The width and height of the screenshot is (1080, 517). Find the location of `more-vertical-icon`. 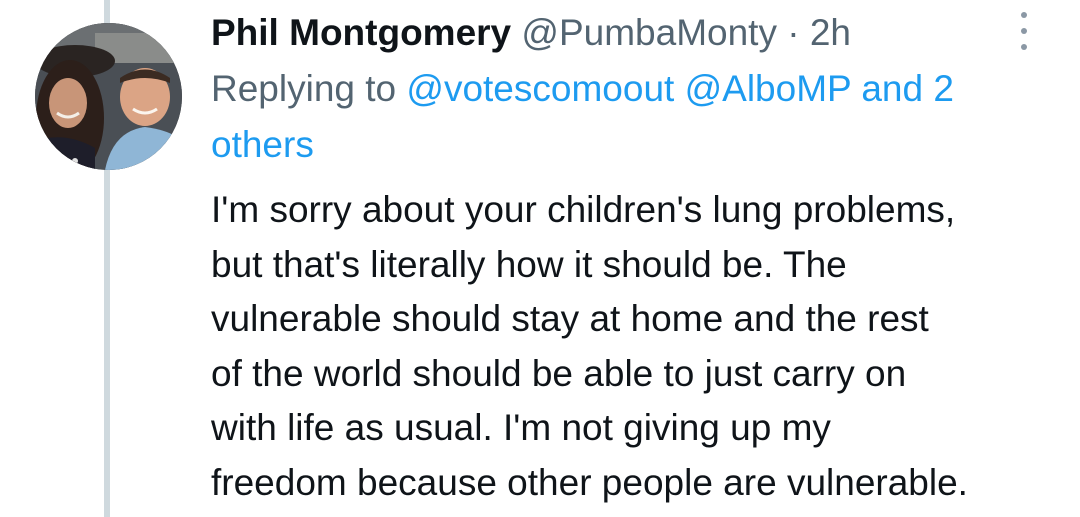

more-vertical-icon is located at coordinates (1024, 31).